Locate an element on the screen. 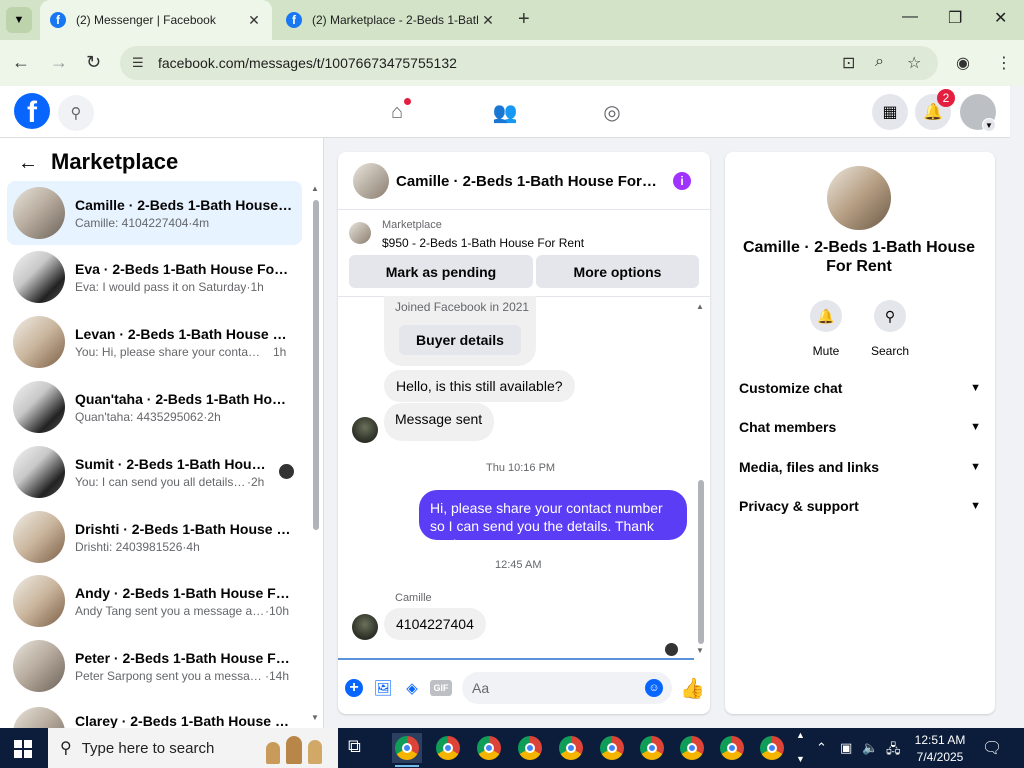 This screenshot has height=768, width=1024. tab-marketplace: f (2) Marketplace - 2-Beds 1-Bath ✕ is located at coordinates (391, 20).